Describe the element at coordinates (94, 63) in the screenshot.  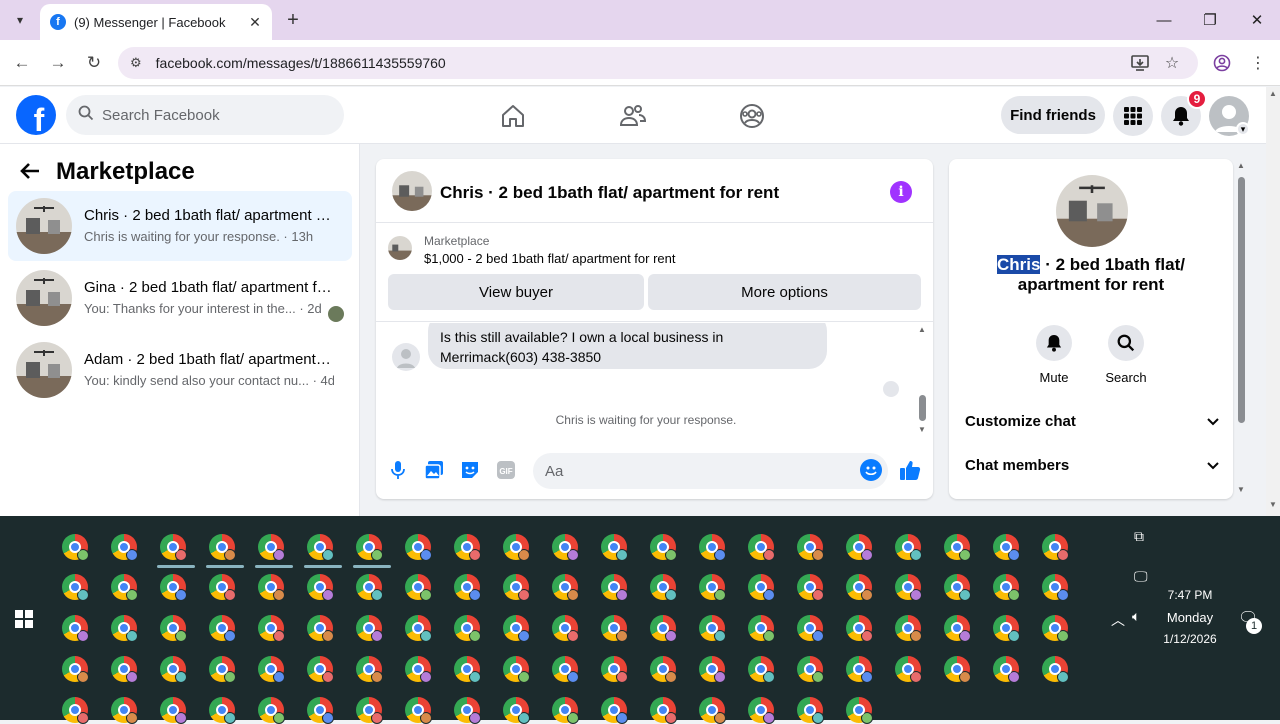
I see `reload-icon: ↻` at that location.